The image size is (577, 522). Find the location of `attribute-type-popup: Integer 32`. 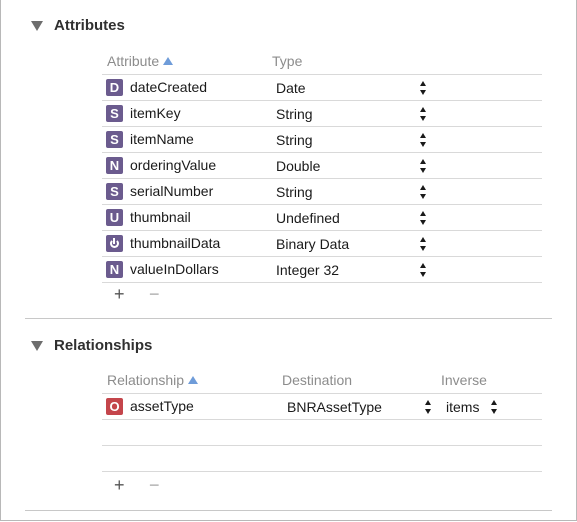

attribute-type-popup: Integer 32 is located at coordinates (307, 270).